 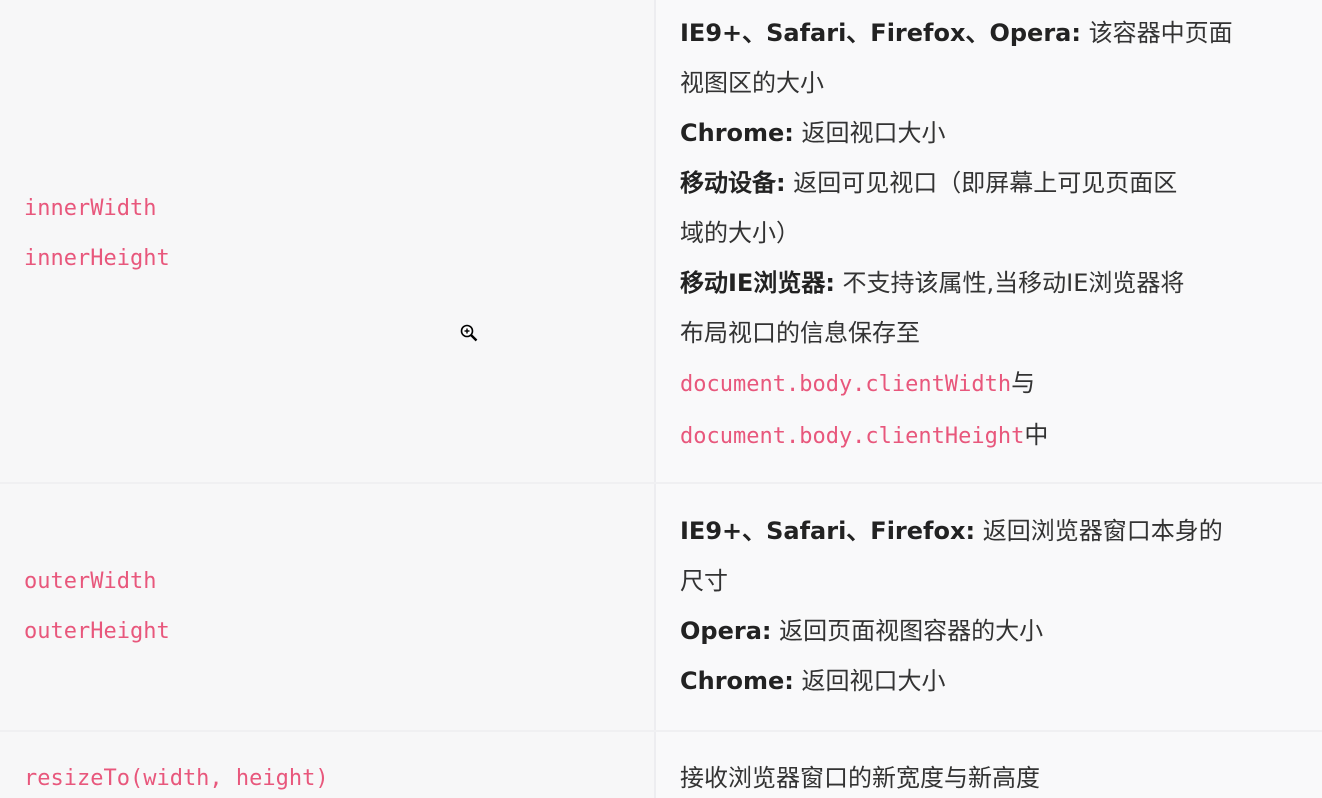 What do you see at coordinates (740, 233) in the screenshot?
I see `description-line: 域的大小）` at bounding box center [740, 233].